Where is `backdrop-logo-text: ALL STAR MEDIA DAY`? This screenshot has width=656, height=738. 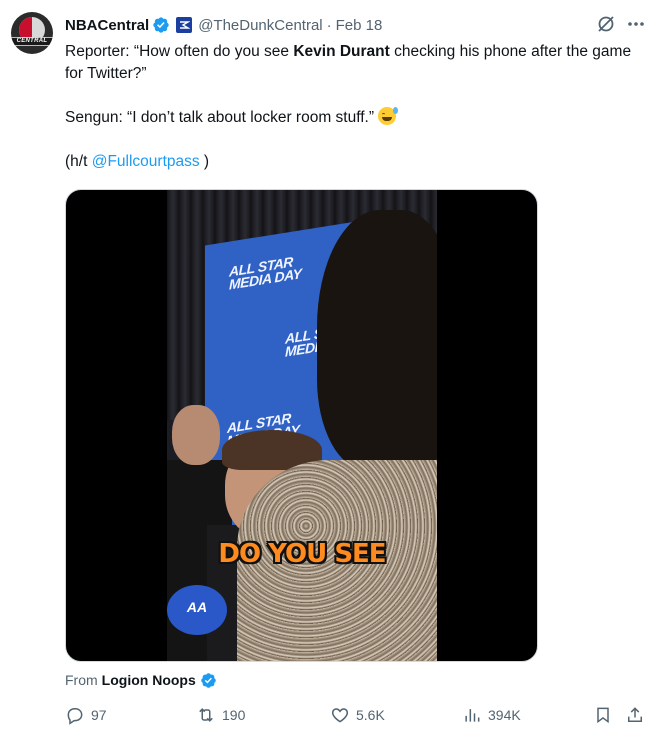 backdrop-logo-text: ALL STAR MEDIA DAY is located at coordinates (265, 273).